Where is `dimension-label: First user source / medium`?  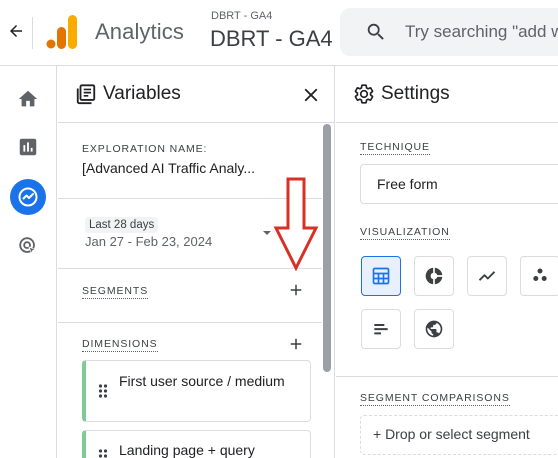
dimension-label: First user source / medium is located at coordinates (202, 381).